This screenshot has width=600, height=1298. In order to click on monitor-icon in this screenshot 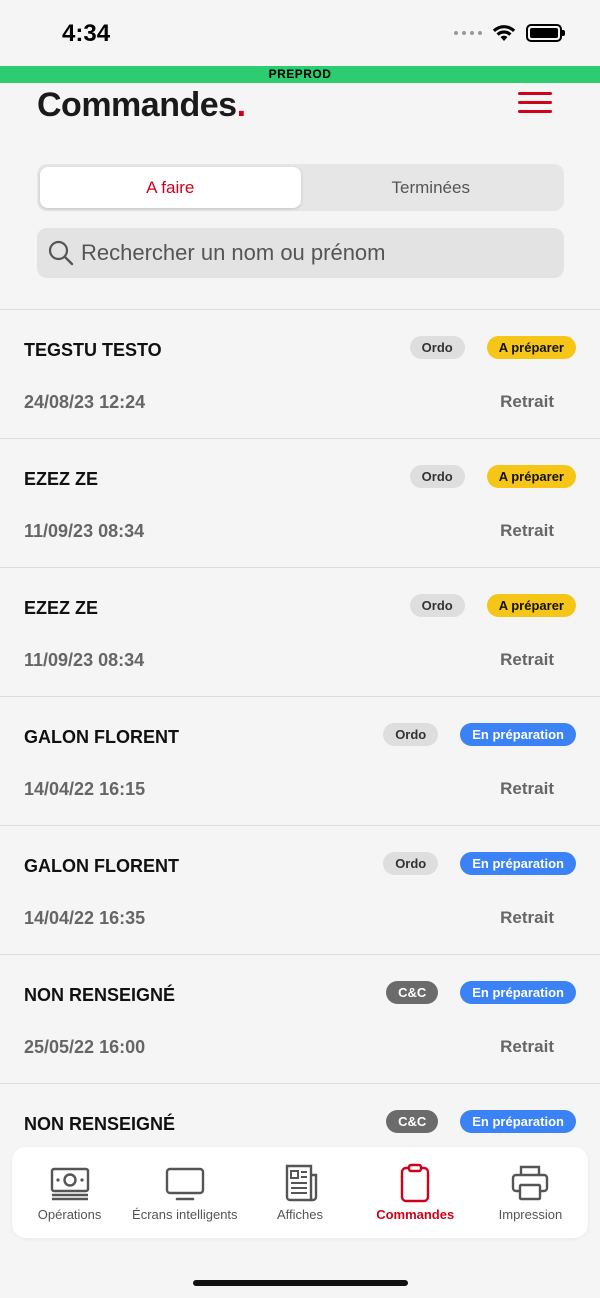, I will do `click(184, 1184)`.